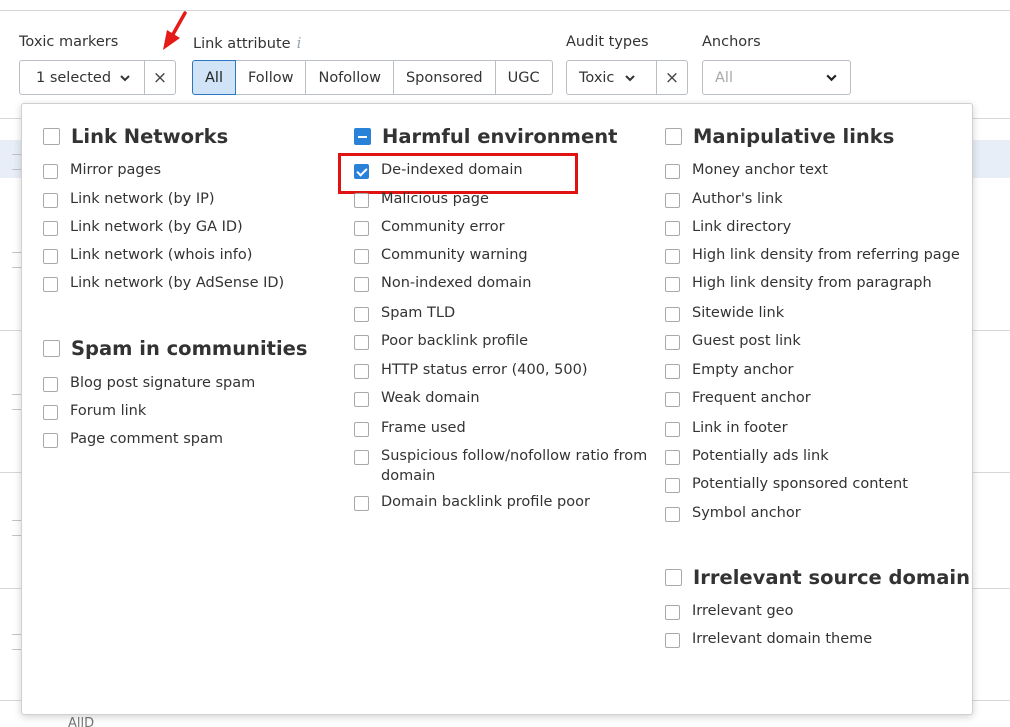 The height and width of the screenshot is (727, 1010). Describe the element at coordinates (768, 639) in the screenshot. I see `option-irrelevant-domain-theme: Irrelevant domain theme` at that location.